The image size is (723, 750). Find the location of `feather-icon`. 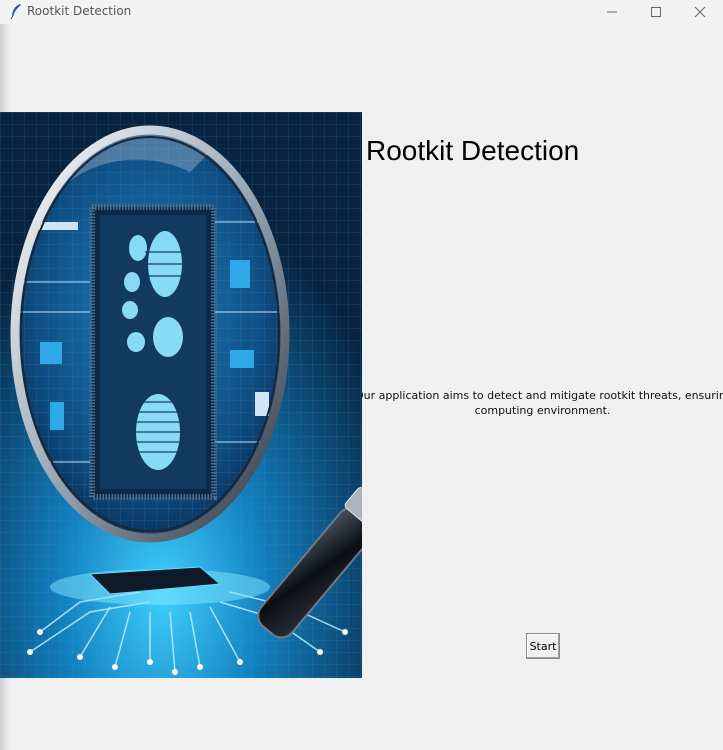

feather-icon is located at coordinates (15, 11).